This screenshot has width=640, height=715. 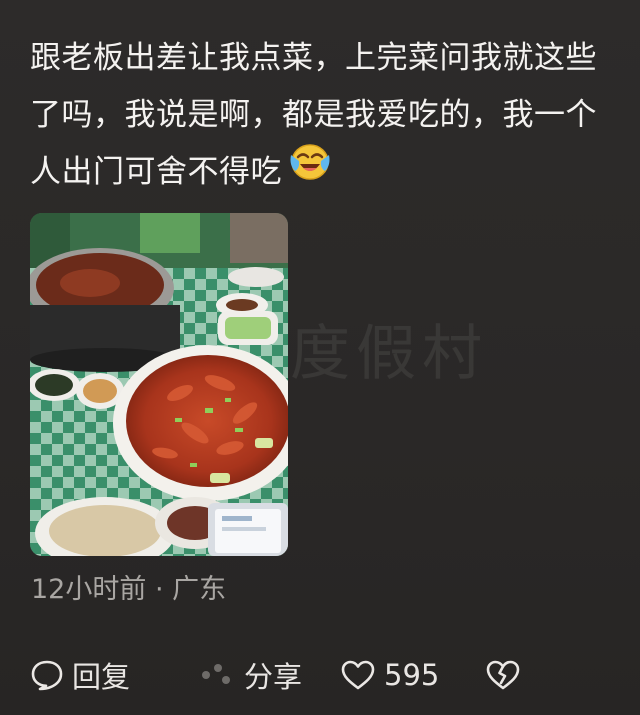 I want to click on post-meta: 12小时前 · 广东, so click(x=129, y=589).